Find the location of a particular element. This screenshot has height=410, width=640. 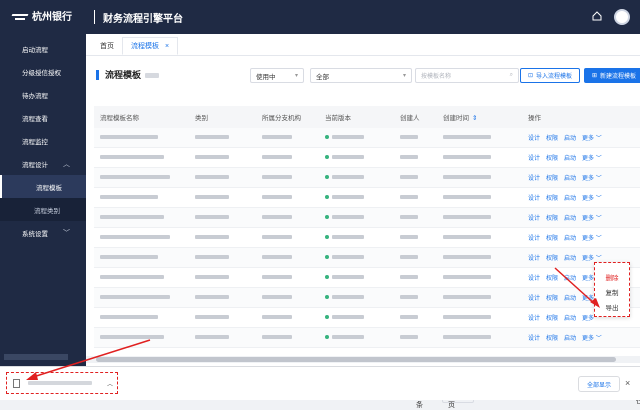

menu-item-export: 导出 is located at coordinates (612, 306).